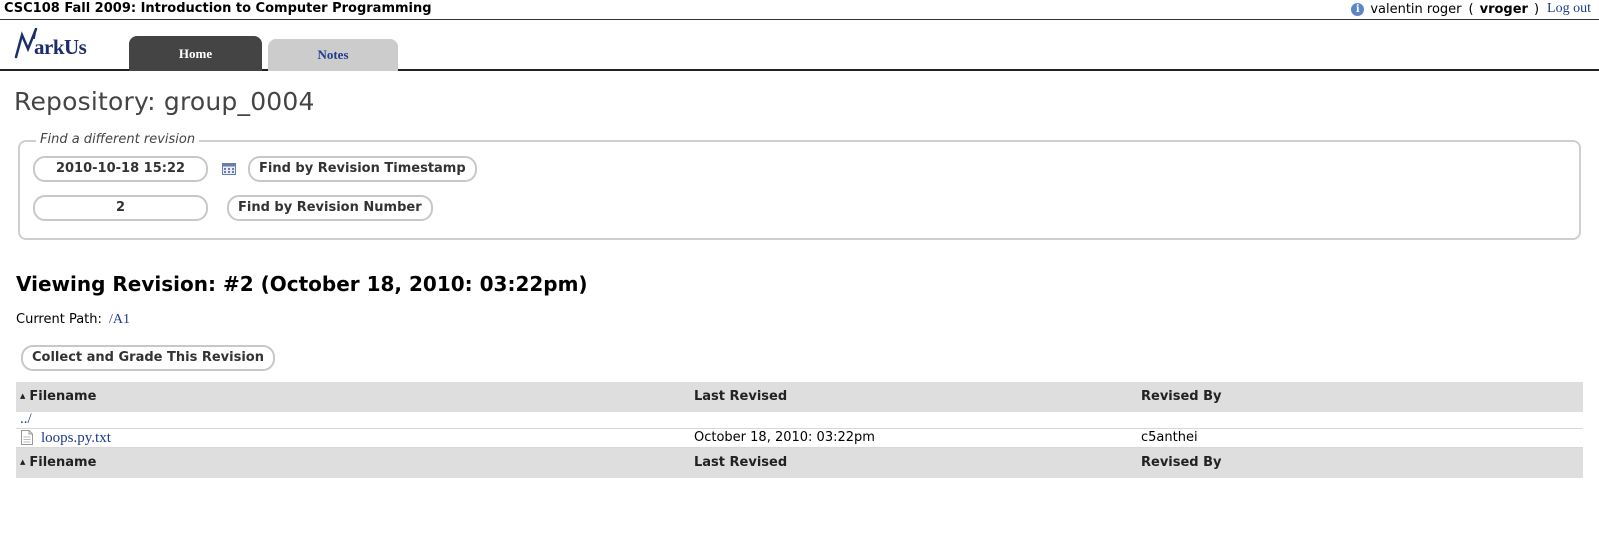 The height and width of the screenshot is (549, 1599). What do you see at coordinates (59, 319) in the screenshot?
I see `current-path-label: Current Path:` at bounding box center [59, 319].